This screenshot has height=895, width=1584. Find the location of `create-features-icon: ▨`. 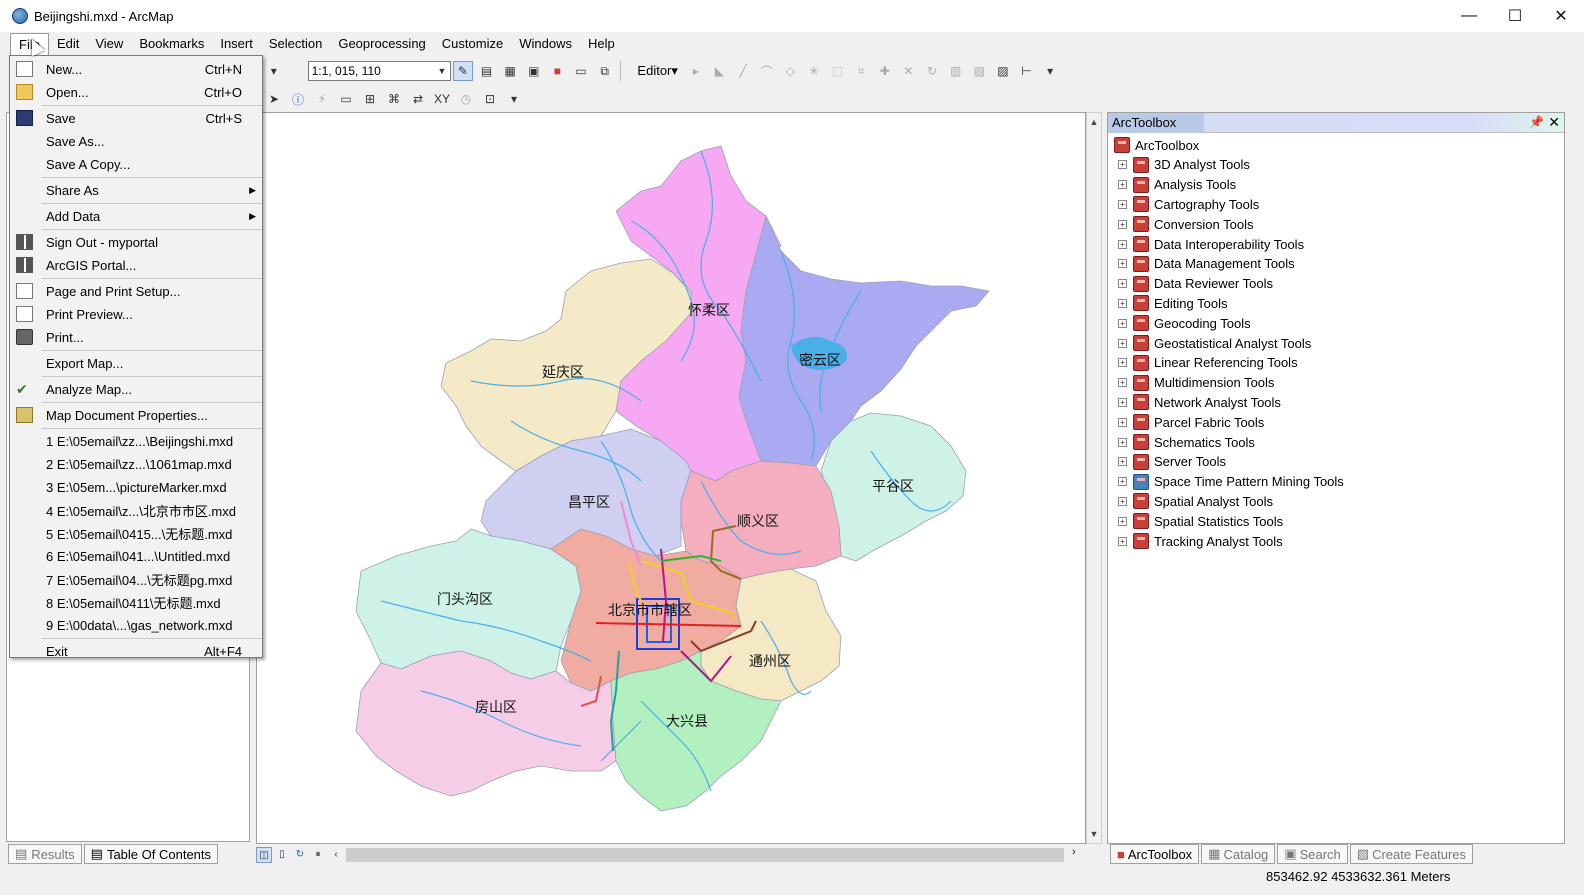

create-features-icon: ▨ is located at coordinates (1003, 71).